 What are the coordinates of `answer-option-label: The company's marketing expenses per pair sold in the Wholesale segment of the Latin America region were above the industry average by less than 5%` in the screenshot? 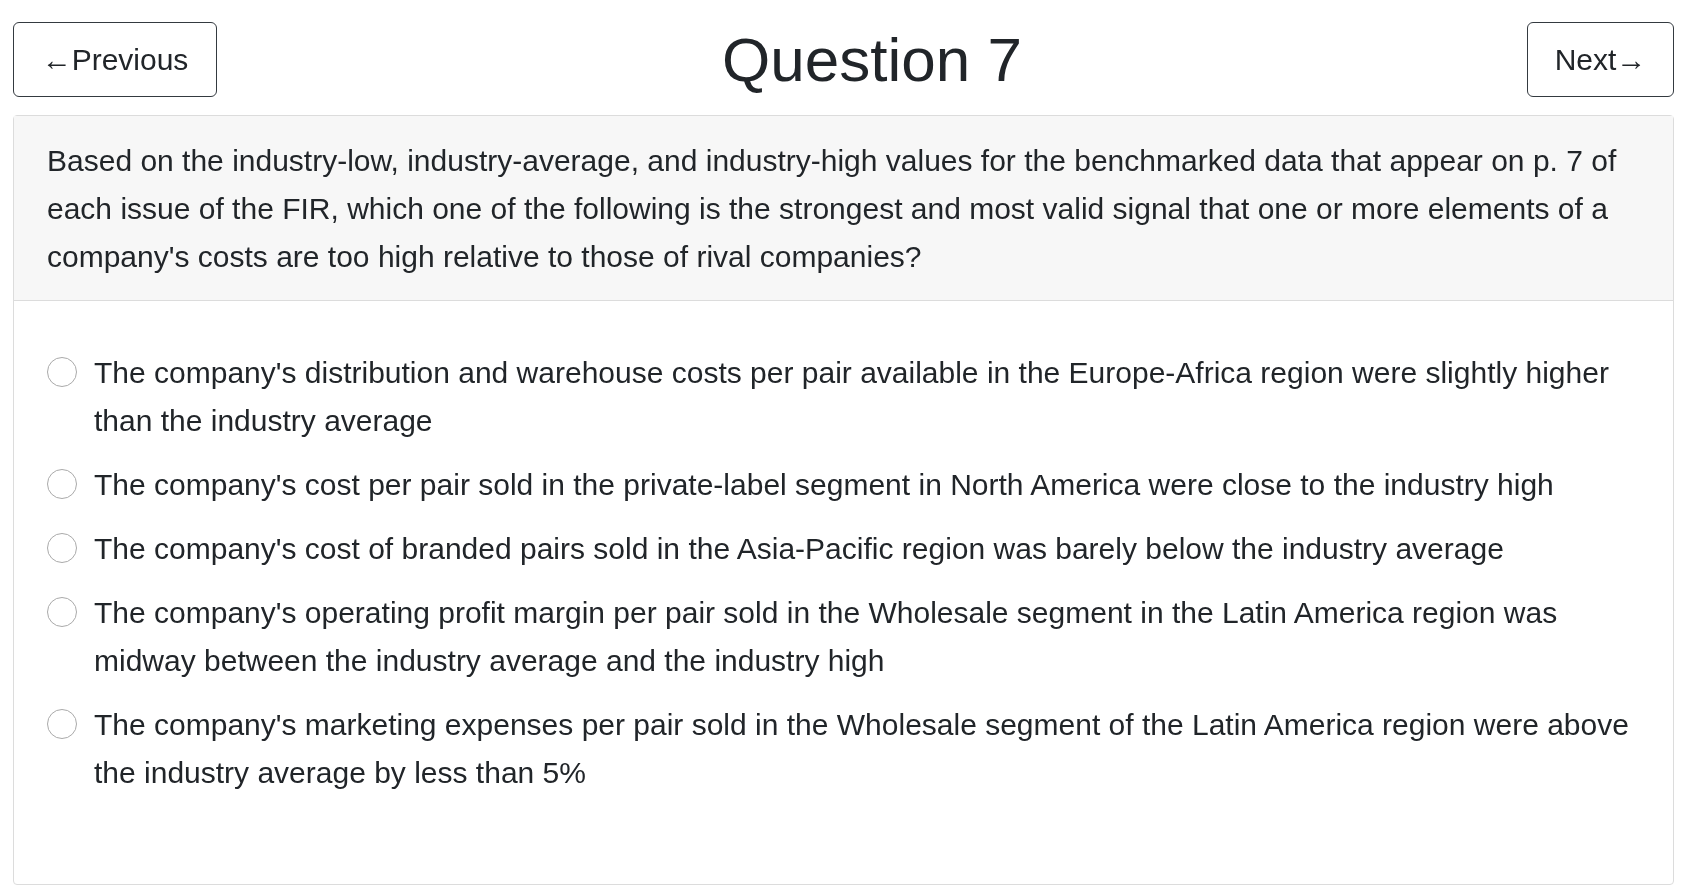 It's located at (867, 749).